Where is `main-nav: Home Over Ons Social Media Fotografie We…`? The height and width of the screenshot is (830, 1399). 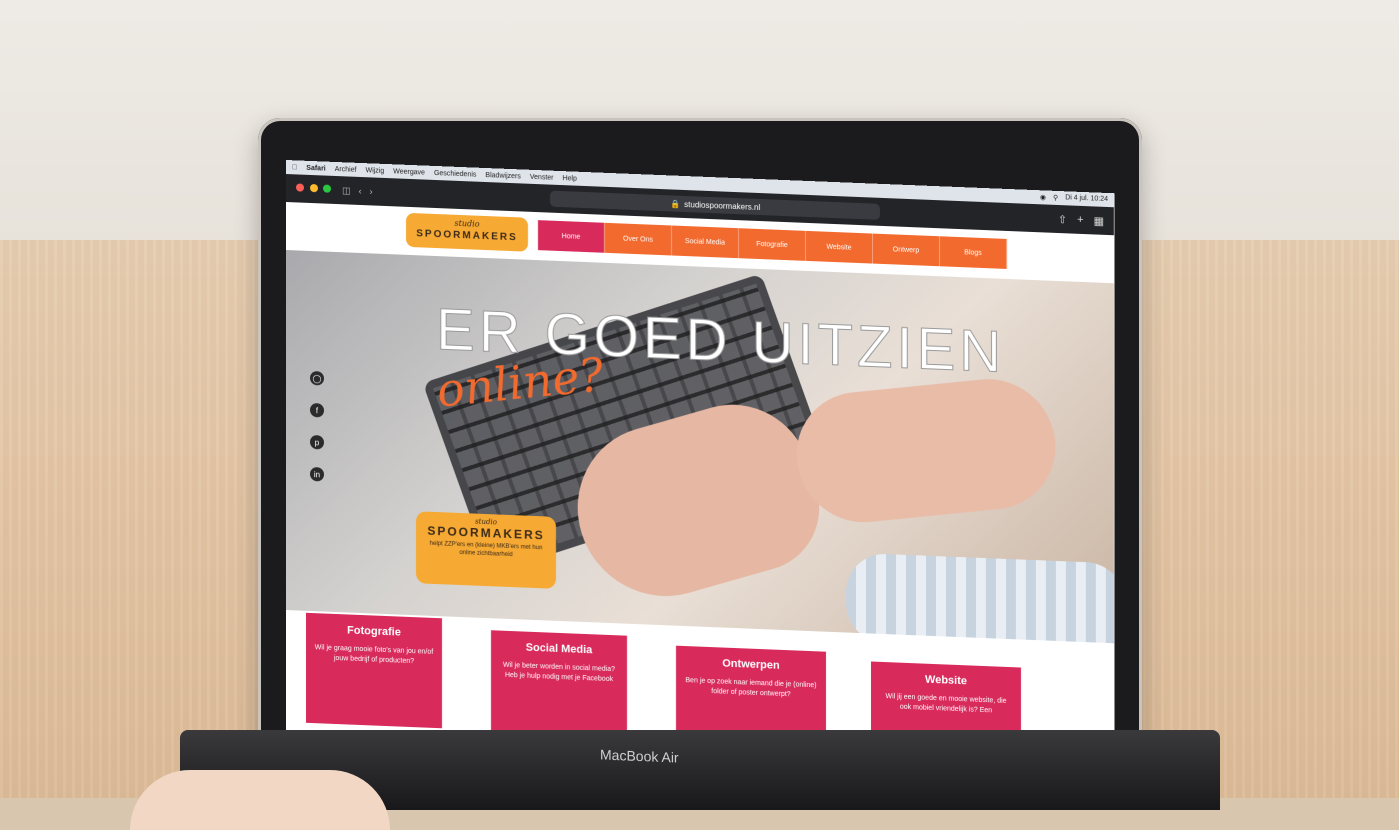
main-nav: Home Over Ons Social Media Fotografie We… is located at coordinates (772, 244).